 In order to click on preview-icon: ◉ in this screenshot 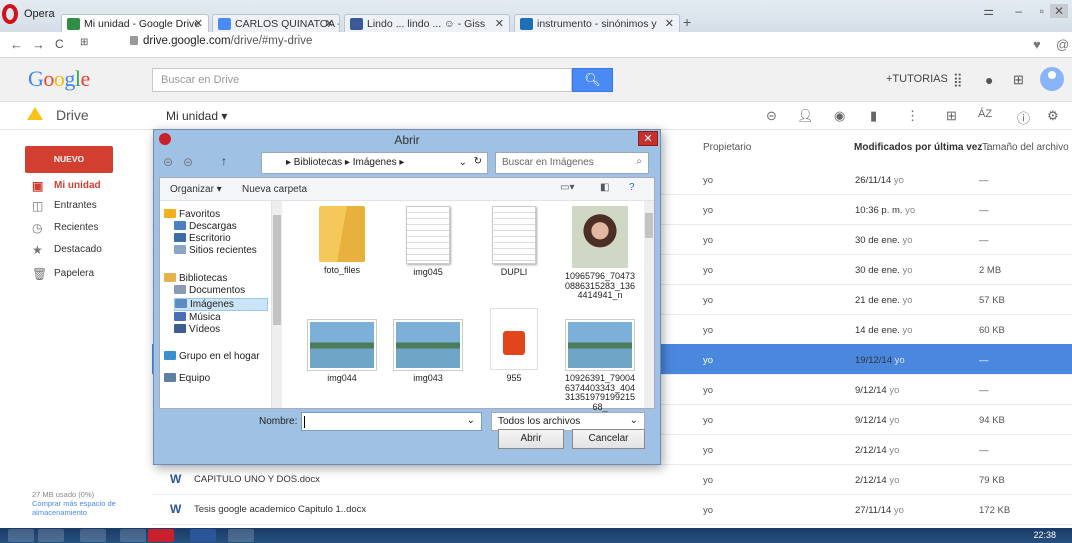, I will do `click(839, 116)`.